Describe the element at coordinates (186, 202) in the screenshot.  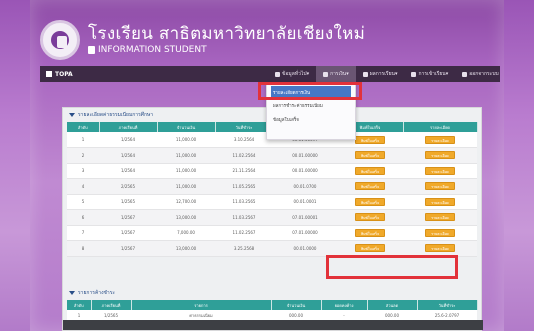
I see `cell-amount: 12,700.00` at that location.